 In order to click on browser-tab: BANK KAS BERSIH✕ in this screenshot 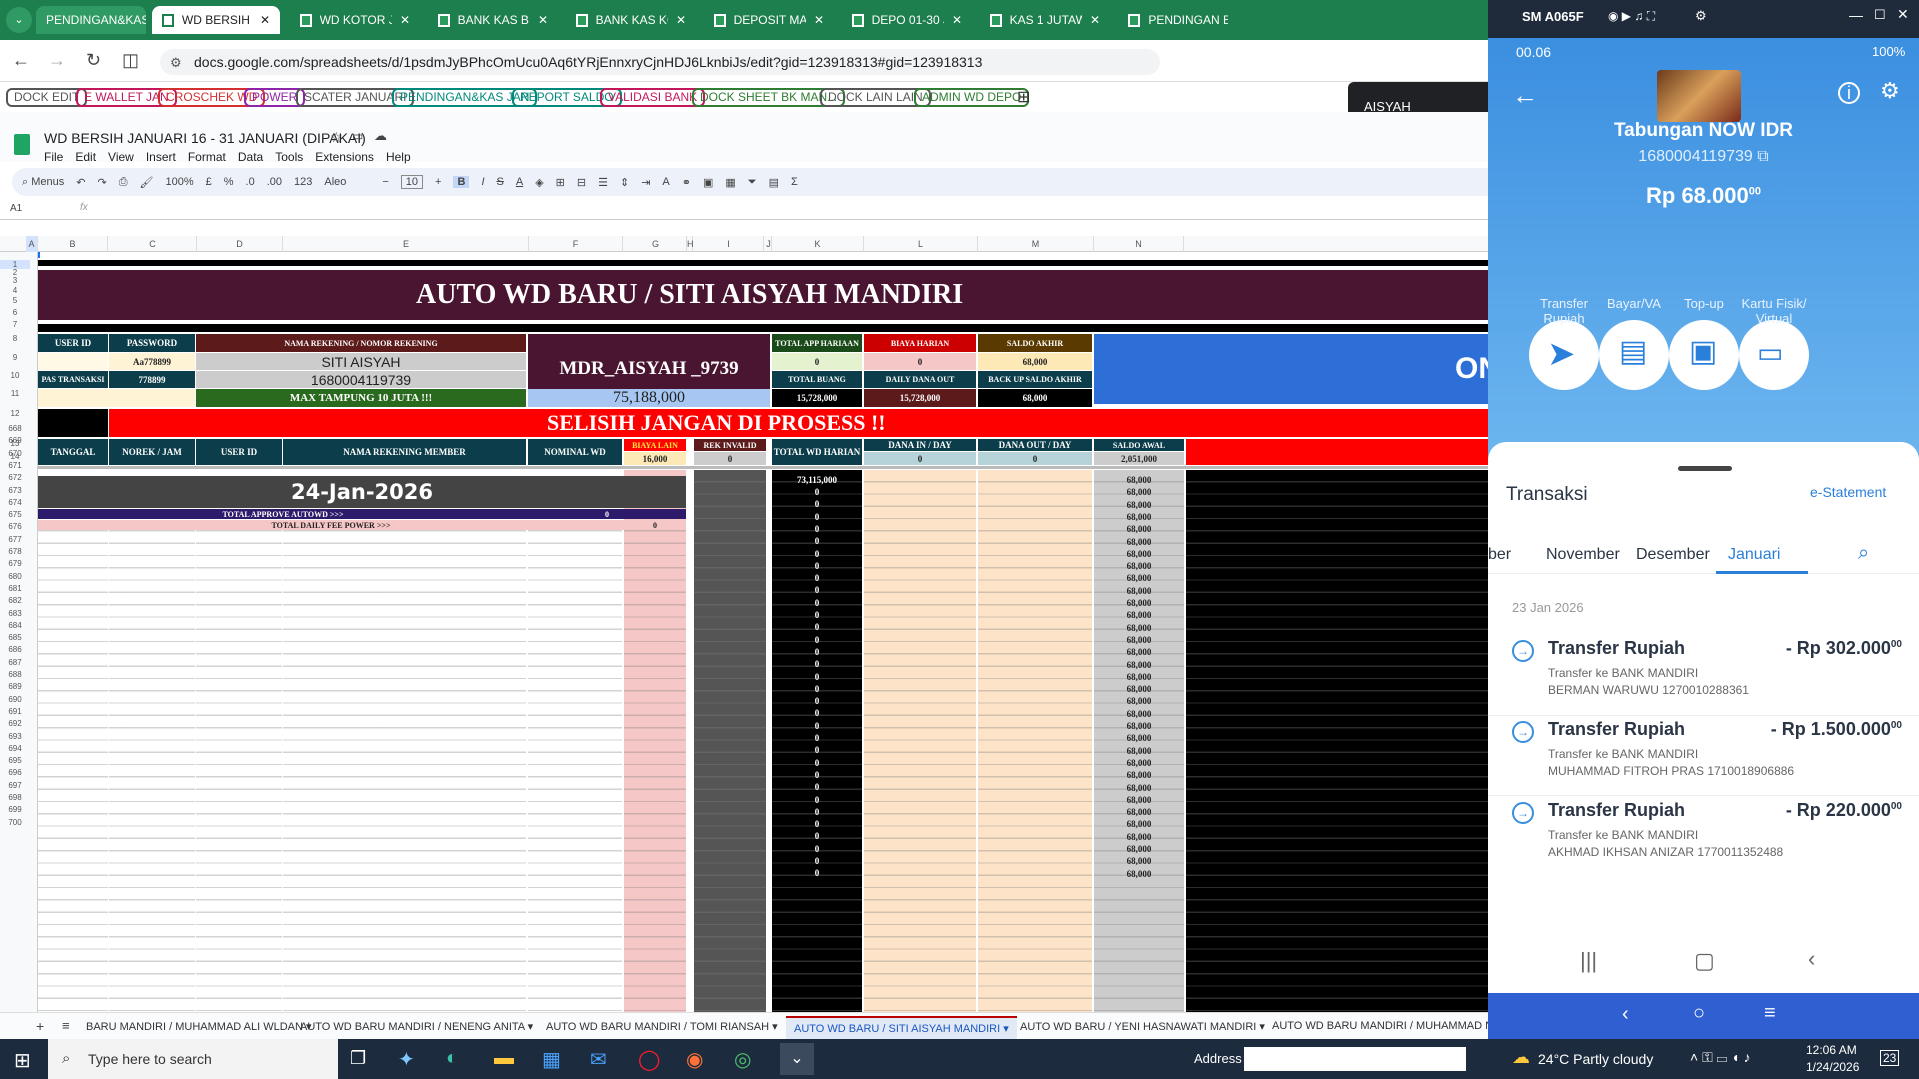, I will do `click(493, 20)`.